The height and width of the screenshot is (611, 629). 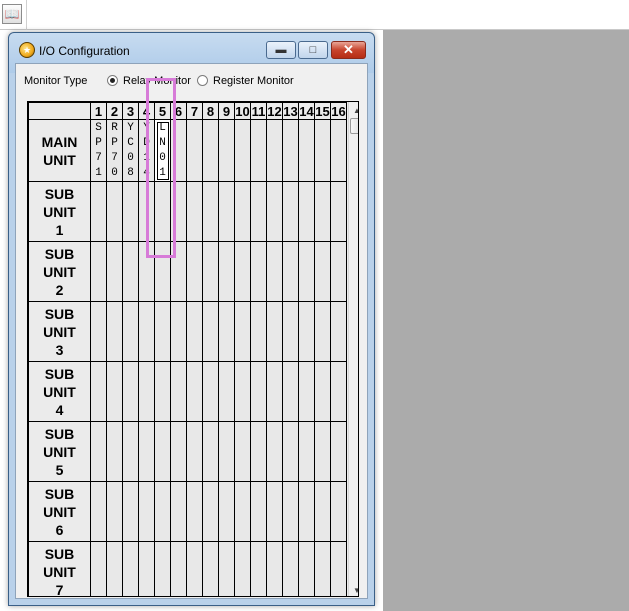 I want to click on scroll-up-icon: ▲, so click(x=353, y=110).